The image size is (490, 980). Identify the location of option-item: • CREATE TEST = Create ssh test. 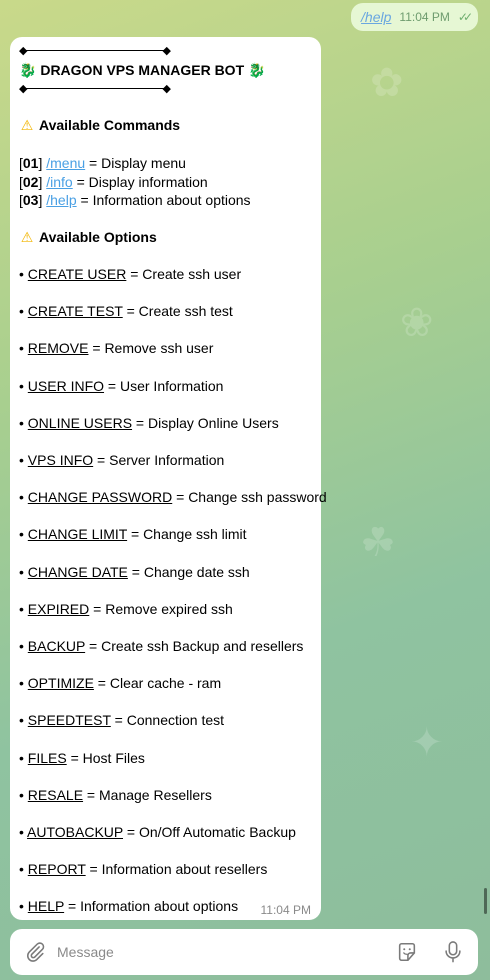
(126, 311).